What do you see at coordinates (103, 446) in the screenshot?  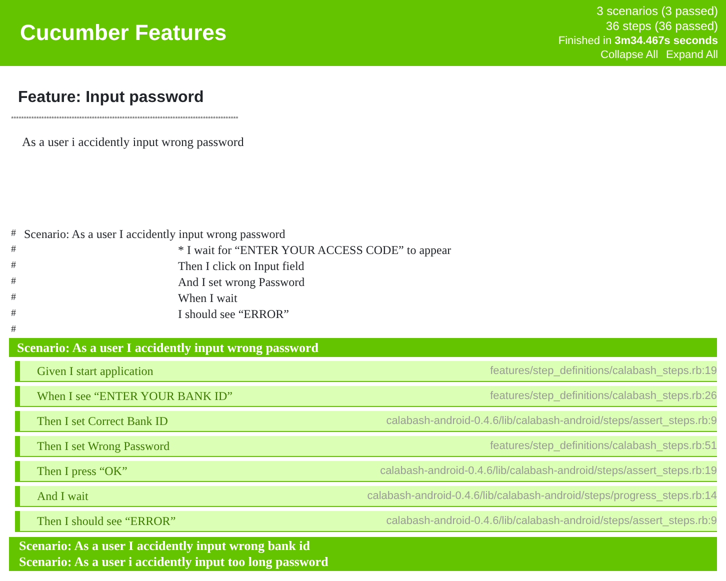 I see `step-text: Then I set Wrong Password` at bounding box center [103, 446].